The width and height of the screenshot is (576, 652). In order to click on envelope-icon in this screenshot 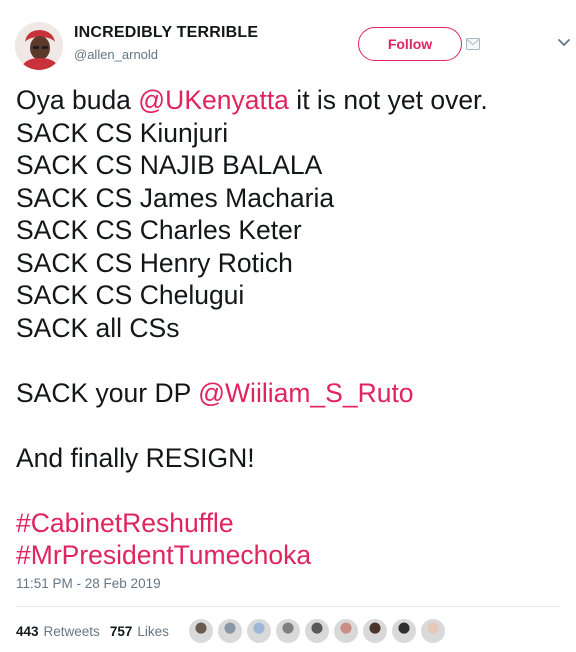, I will do `click(473, 44)`.